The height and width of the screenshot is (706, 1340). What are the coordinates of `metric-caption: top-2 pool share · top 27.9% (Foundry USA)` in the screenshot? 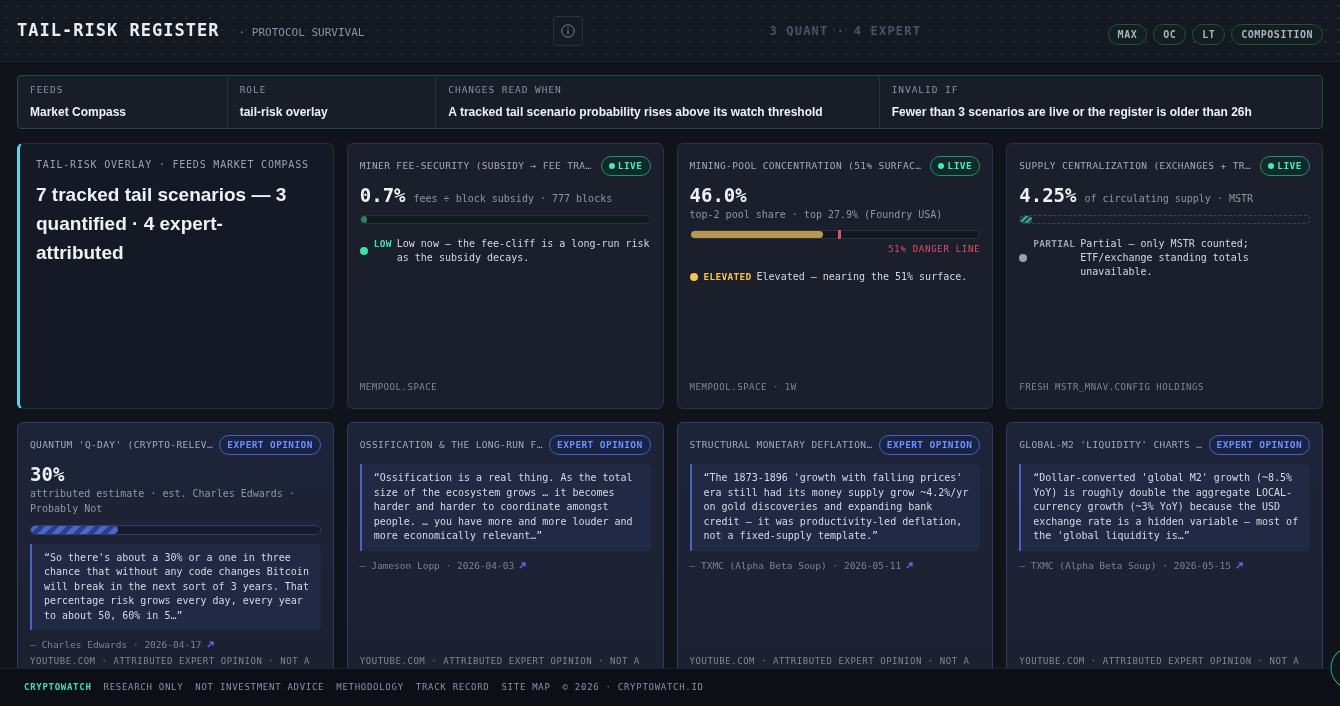 It's located at (816, 215).